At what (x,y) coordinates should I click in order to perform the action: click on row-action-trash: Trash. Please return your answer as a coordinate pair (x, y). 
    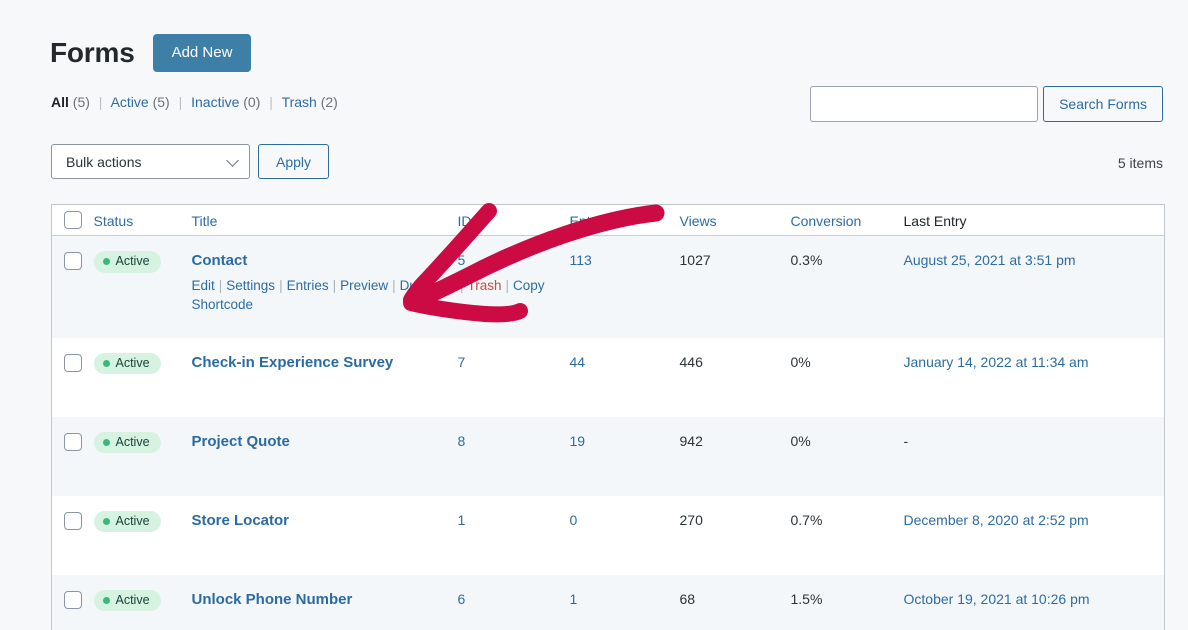
    Looking at the image, I should click on (484, 285).